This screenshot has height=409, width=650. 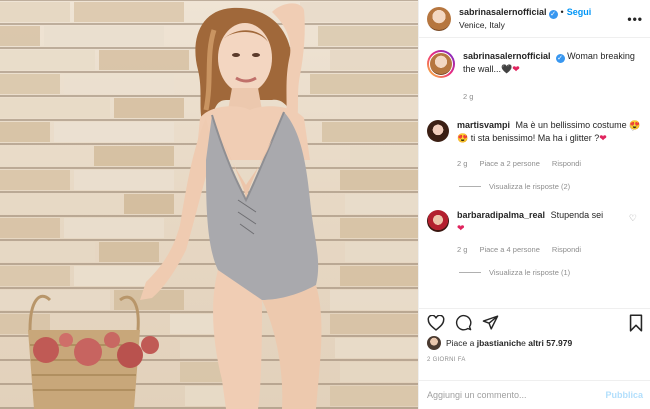 I want to click on share-icon, so click(x=490, y=322).